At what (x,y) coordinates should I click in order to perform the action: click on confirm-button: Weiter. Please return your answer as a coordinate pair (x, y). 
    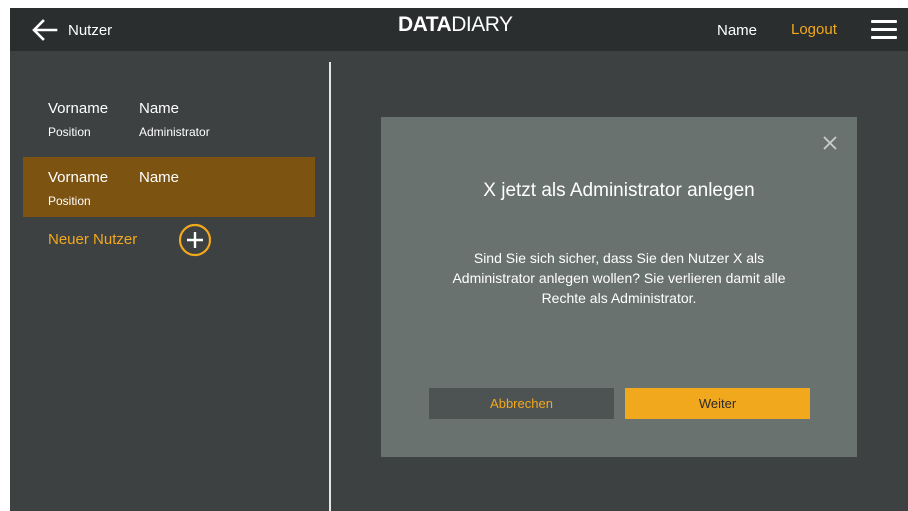
    Looking at the image, I should click on (717, 403).